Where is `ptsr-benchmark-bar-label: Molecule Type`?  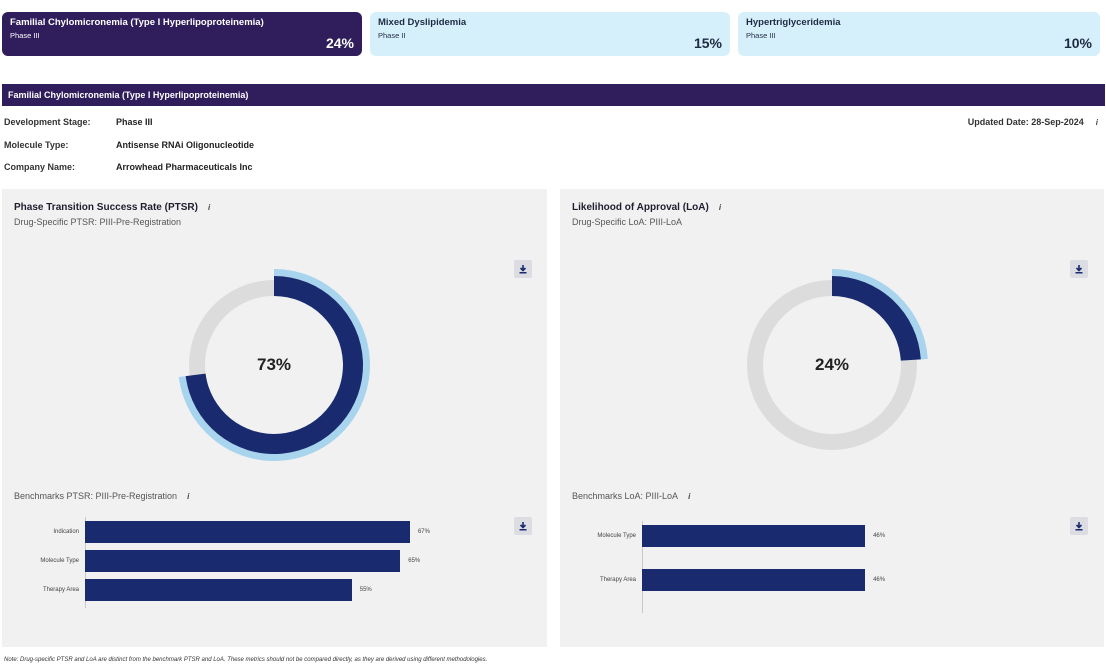
ptsr-benchmark-bar-label: Molecule Type is located at coordinates (59, 561).